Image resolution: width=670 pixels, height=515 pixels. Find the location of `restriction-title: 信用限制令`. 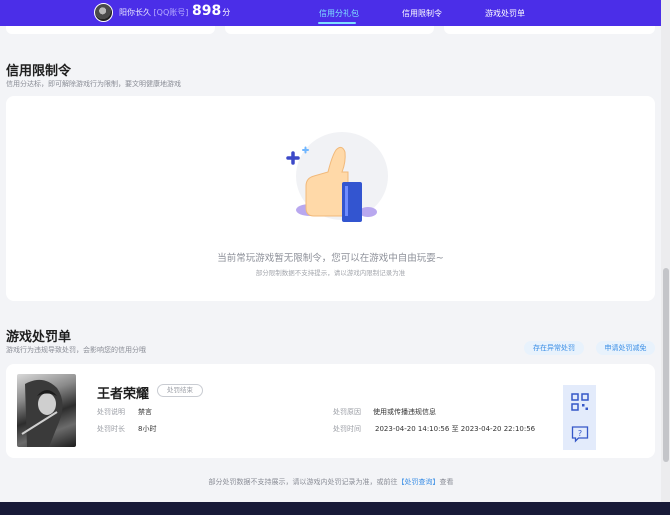

restriction-title: 信用限制令 is located at coordinates (39, 71).